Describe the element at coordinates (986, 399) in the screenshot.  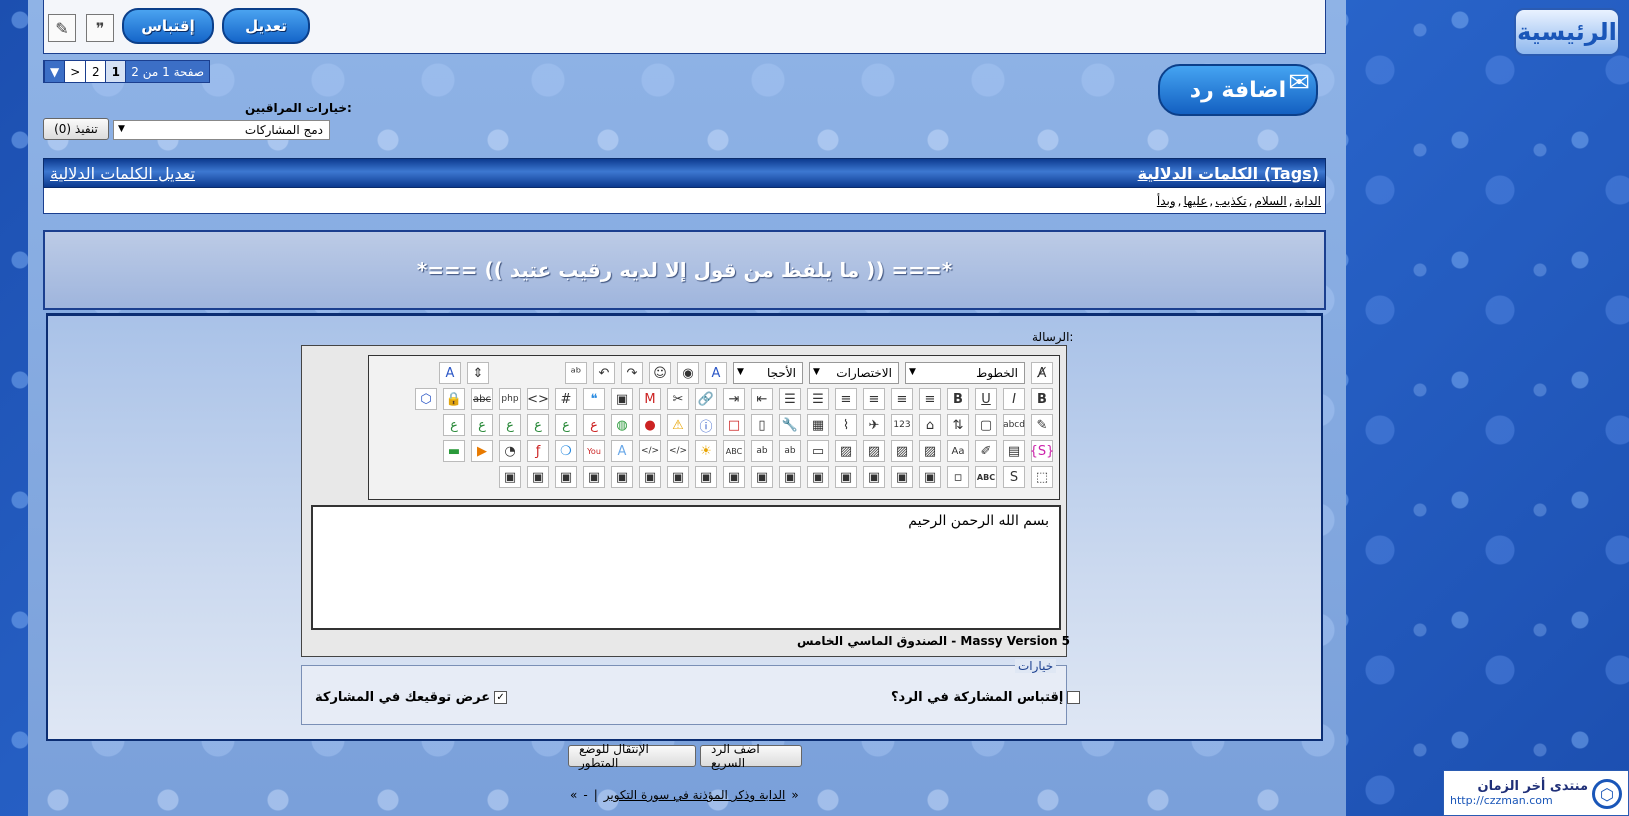
I see `underline-icon: U` at that location.